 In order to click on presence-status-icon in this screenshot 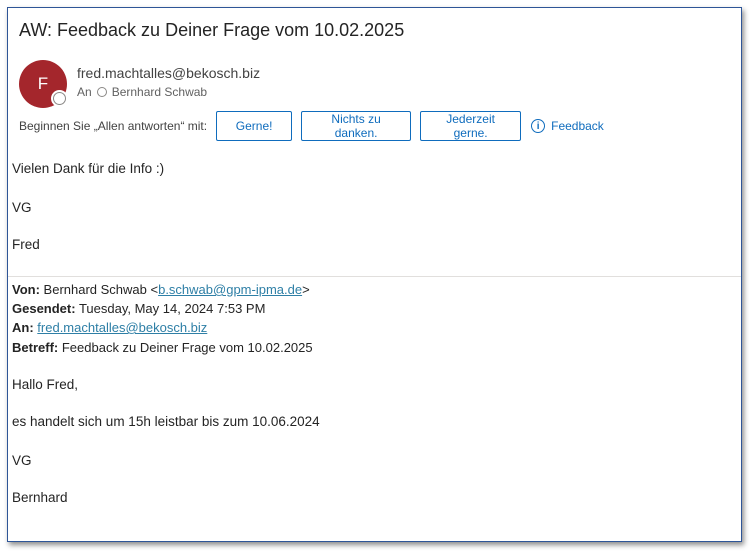, I will do `click(59, 98)`.